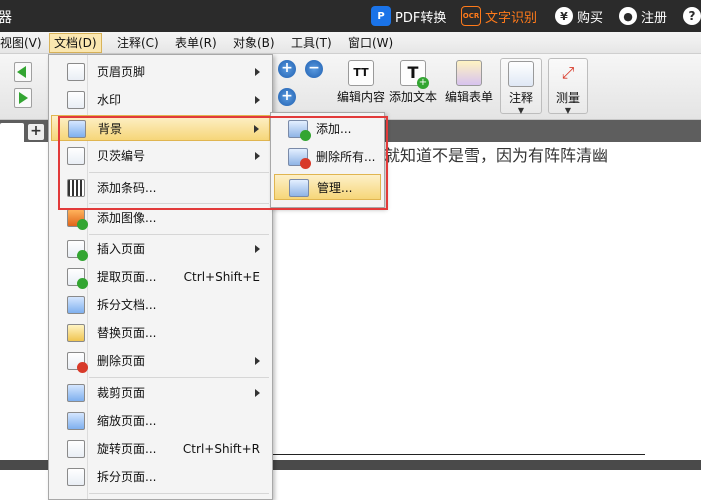 Image resolution: width=701 pixels, height=500 pixels. Describe the element at coordinates (314, 69) in the screenshot. I see `zoom-out-icon: −` at that location.